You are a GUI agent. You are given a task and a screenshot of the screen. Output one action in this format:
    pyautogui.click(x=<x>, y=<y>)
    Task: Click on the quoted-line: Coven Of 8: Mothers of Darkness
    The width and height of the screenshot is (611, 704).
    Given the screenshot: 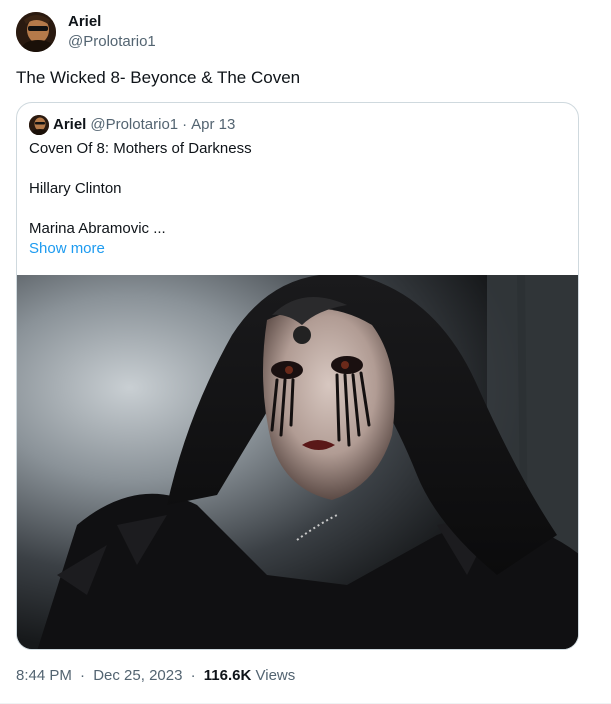 What is the action you would take?
    pyautogui.click(x=140, y=148)
    